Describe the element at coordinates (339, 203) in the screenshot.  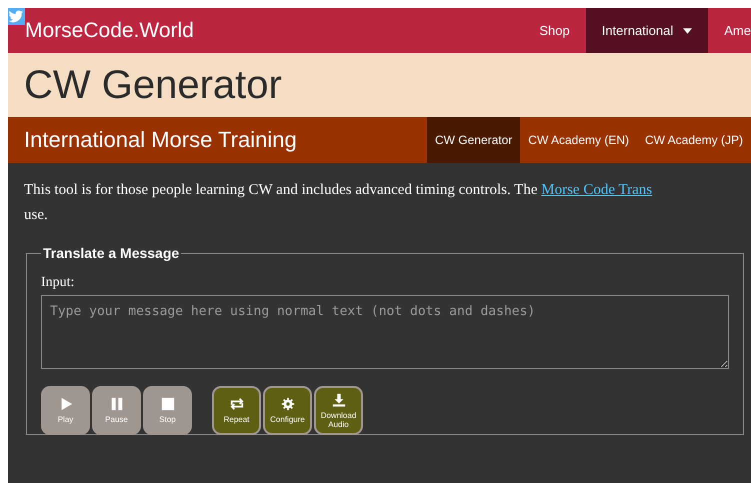
I see `intro-paragraph: This tool is for those people learning CW and includes advanced timing controls. The Morse Code Trans use.` at that location.